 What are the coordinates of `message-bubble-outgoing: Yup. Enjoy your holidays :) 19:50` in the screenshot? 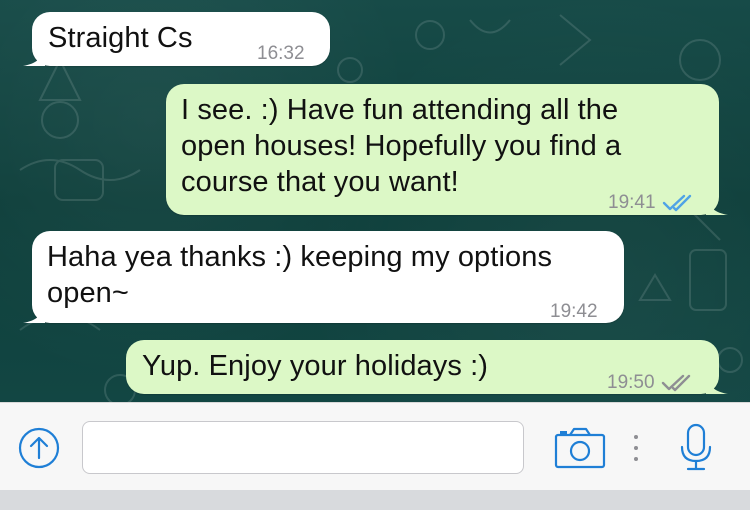 It's located at (427, 367).